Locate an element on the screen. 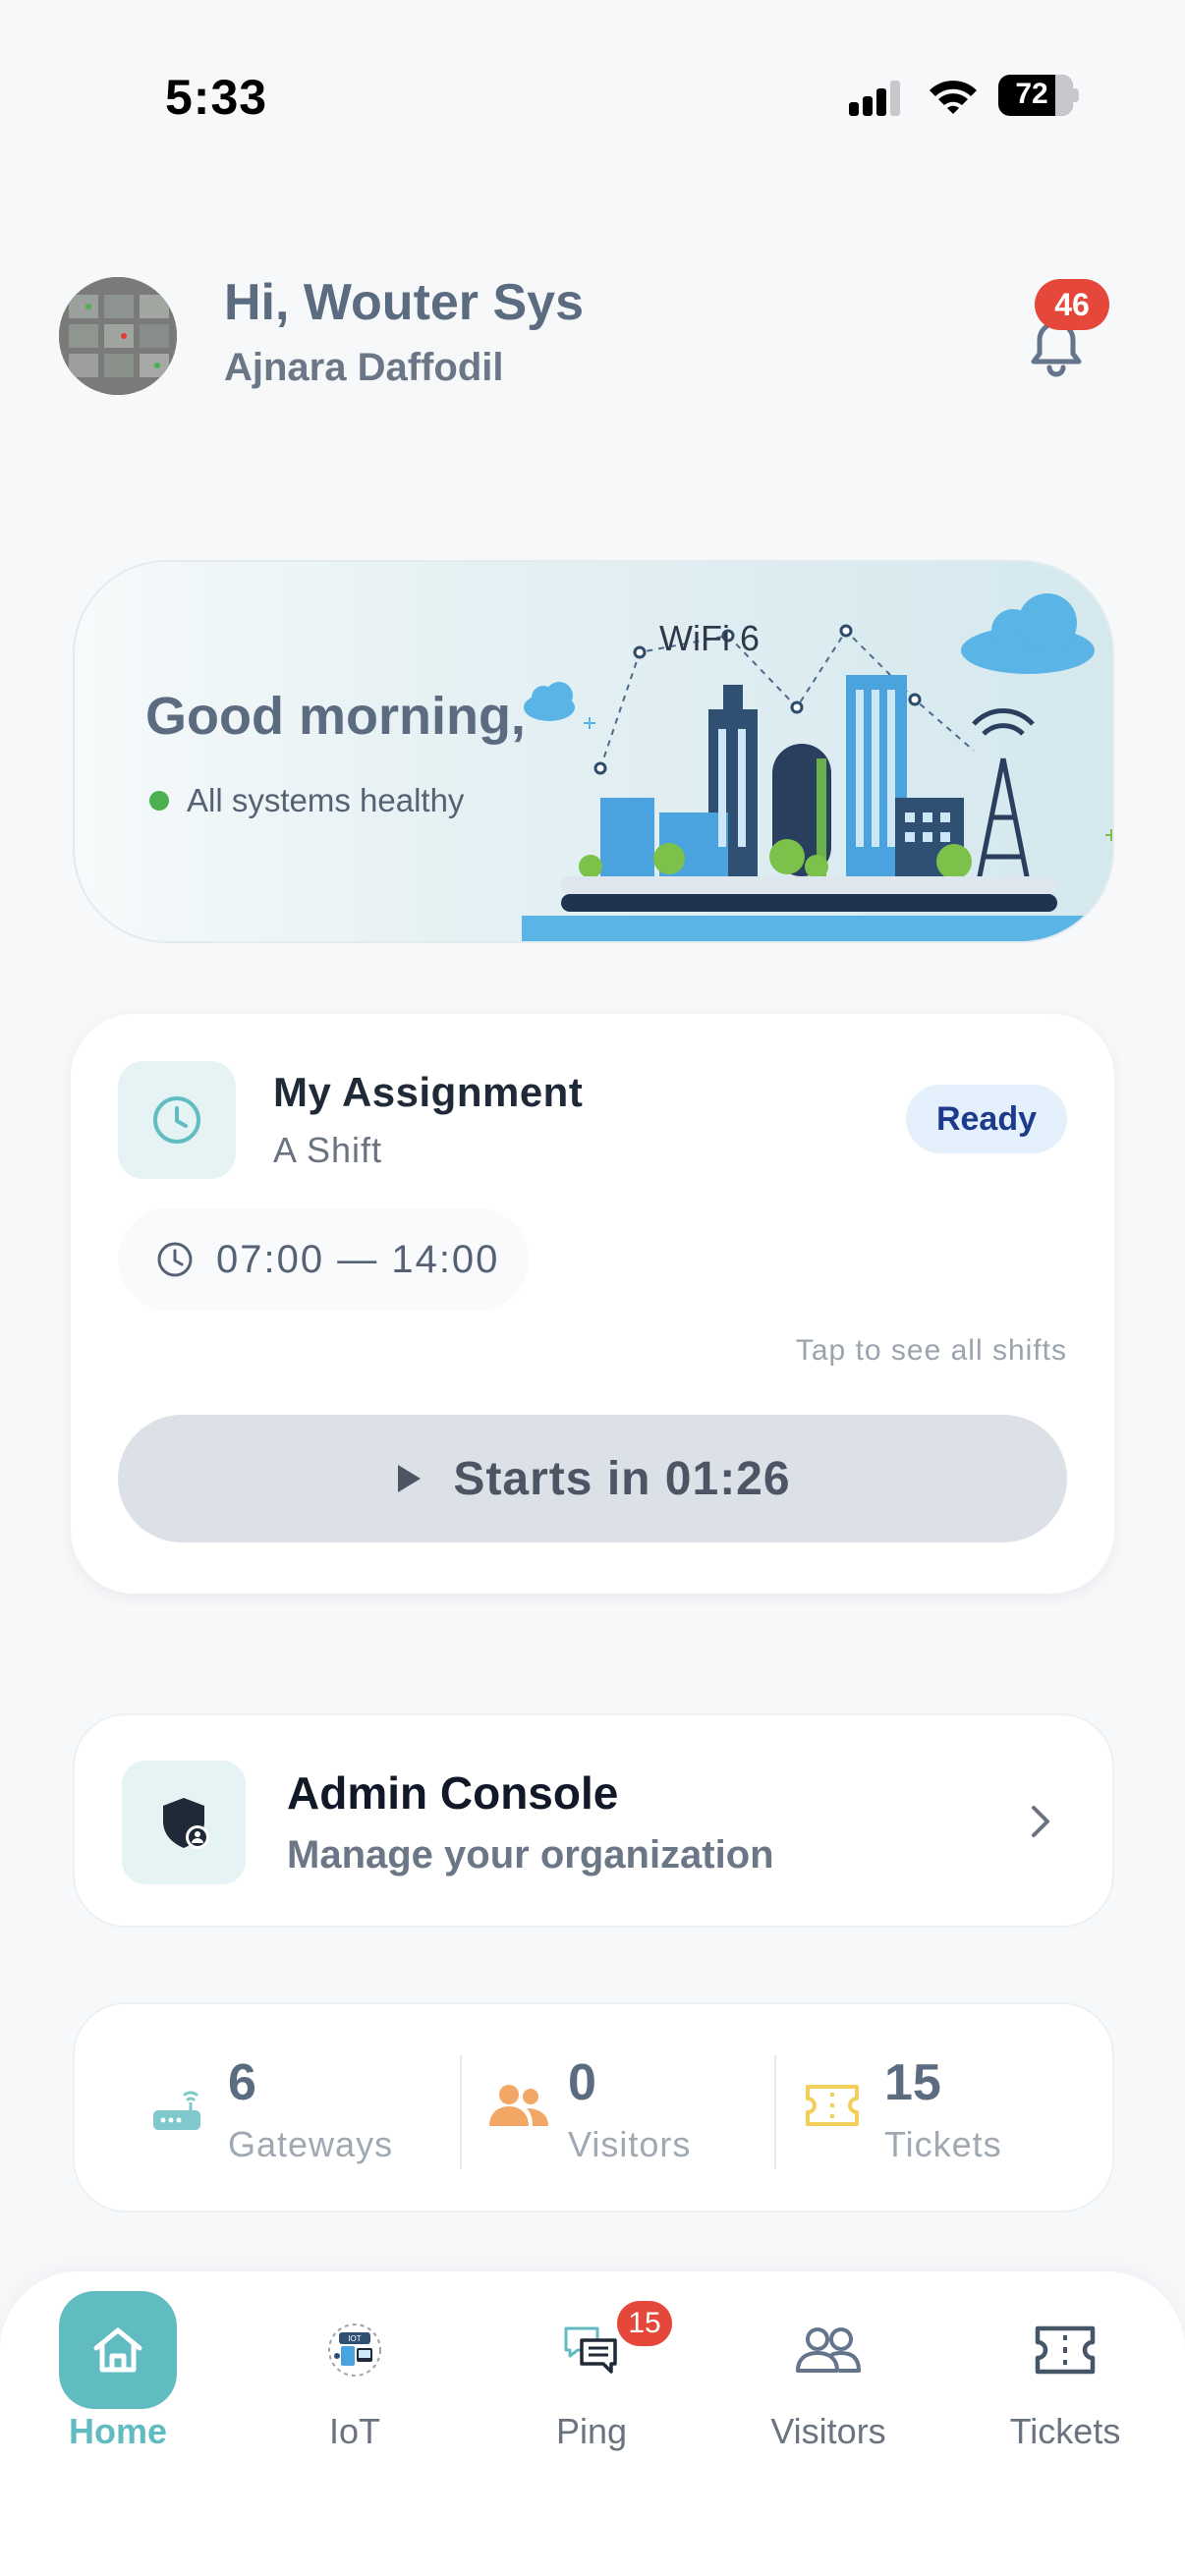  nav-item-tickets: Tickets is located at coordinates (1065, 2369).